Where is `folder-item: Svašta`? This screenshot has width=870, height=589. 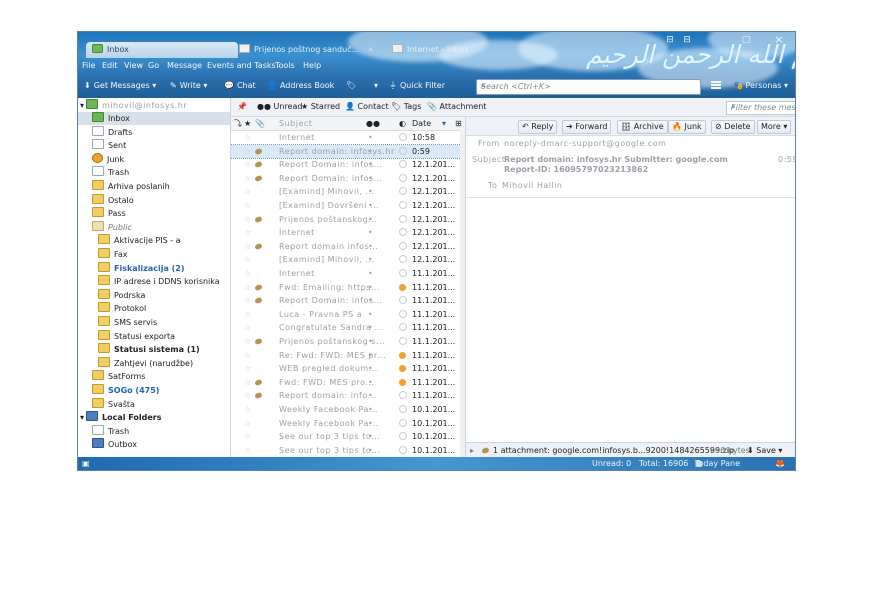
folder-item: Svašta is located at coordinates (154, 404).